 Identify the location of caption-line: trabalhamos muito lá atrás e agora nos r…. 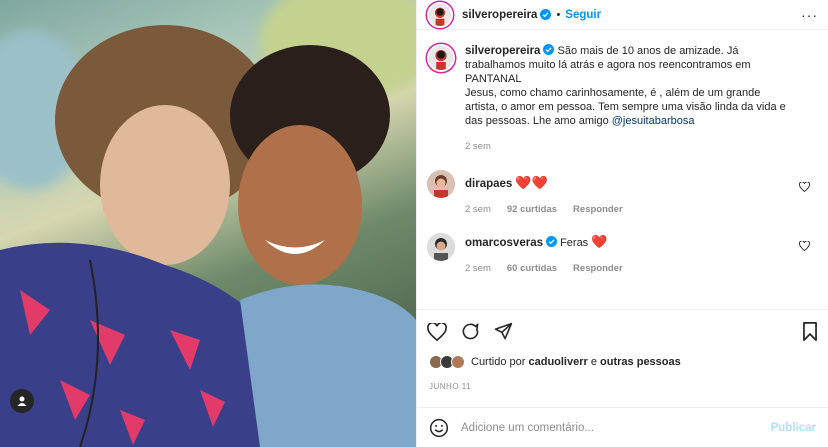
(608, 65).